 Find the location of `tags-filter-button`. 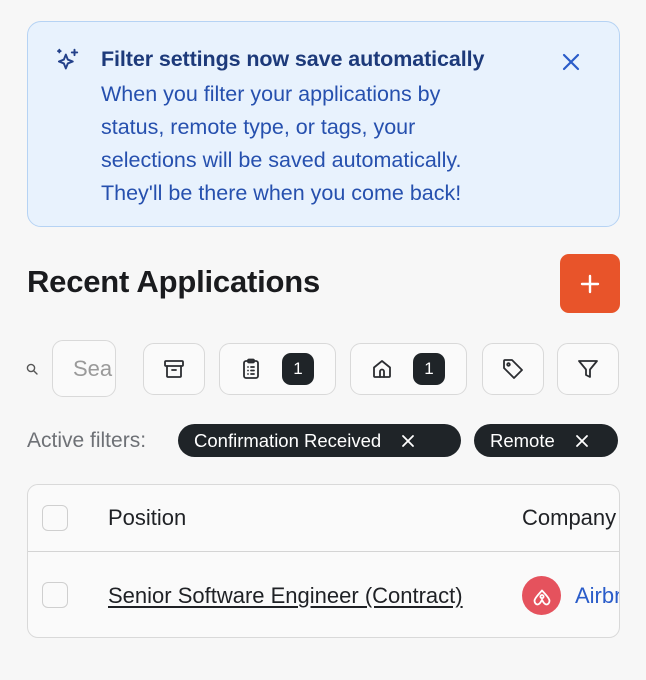

tags-filter-button is located at coordinates (513, 369).